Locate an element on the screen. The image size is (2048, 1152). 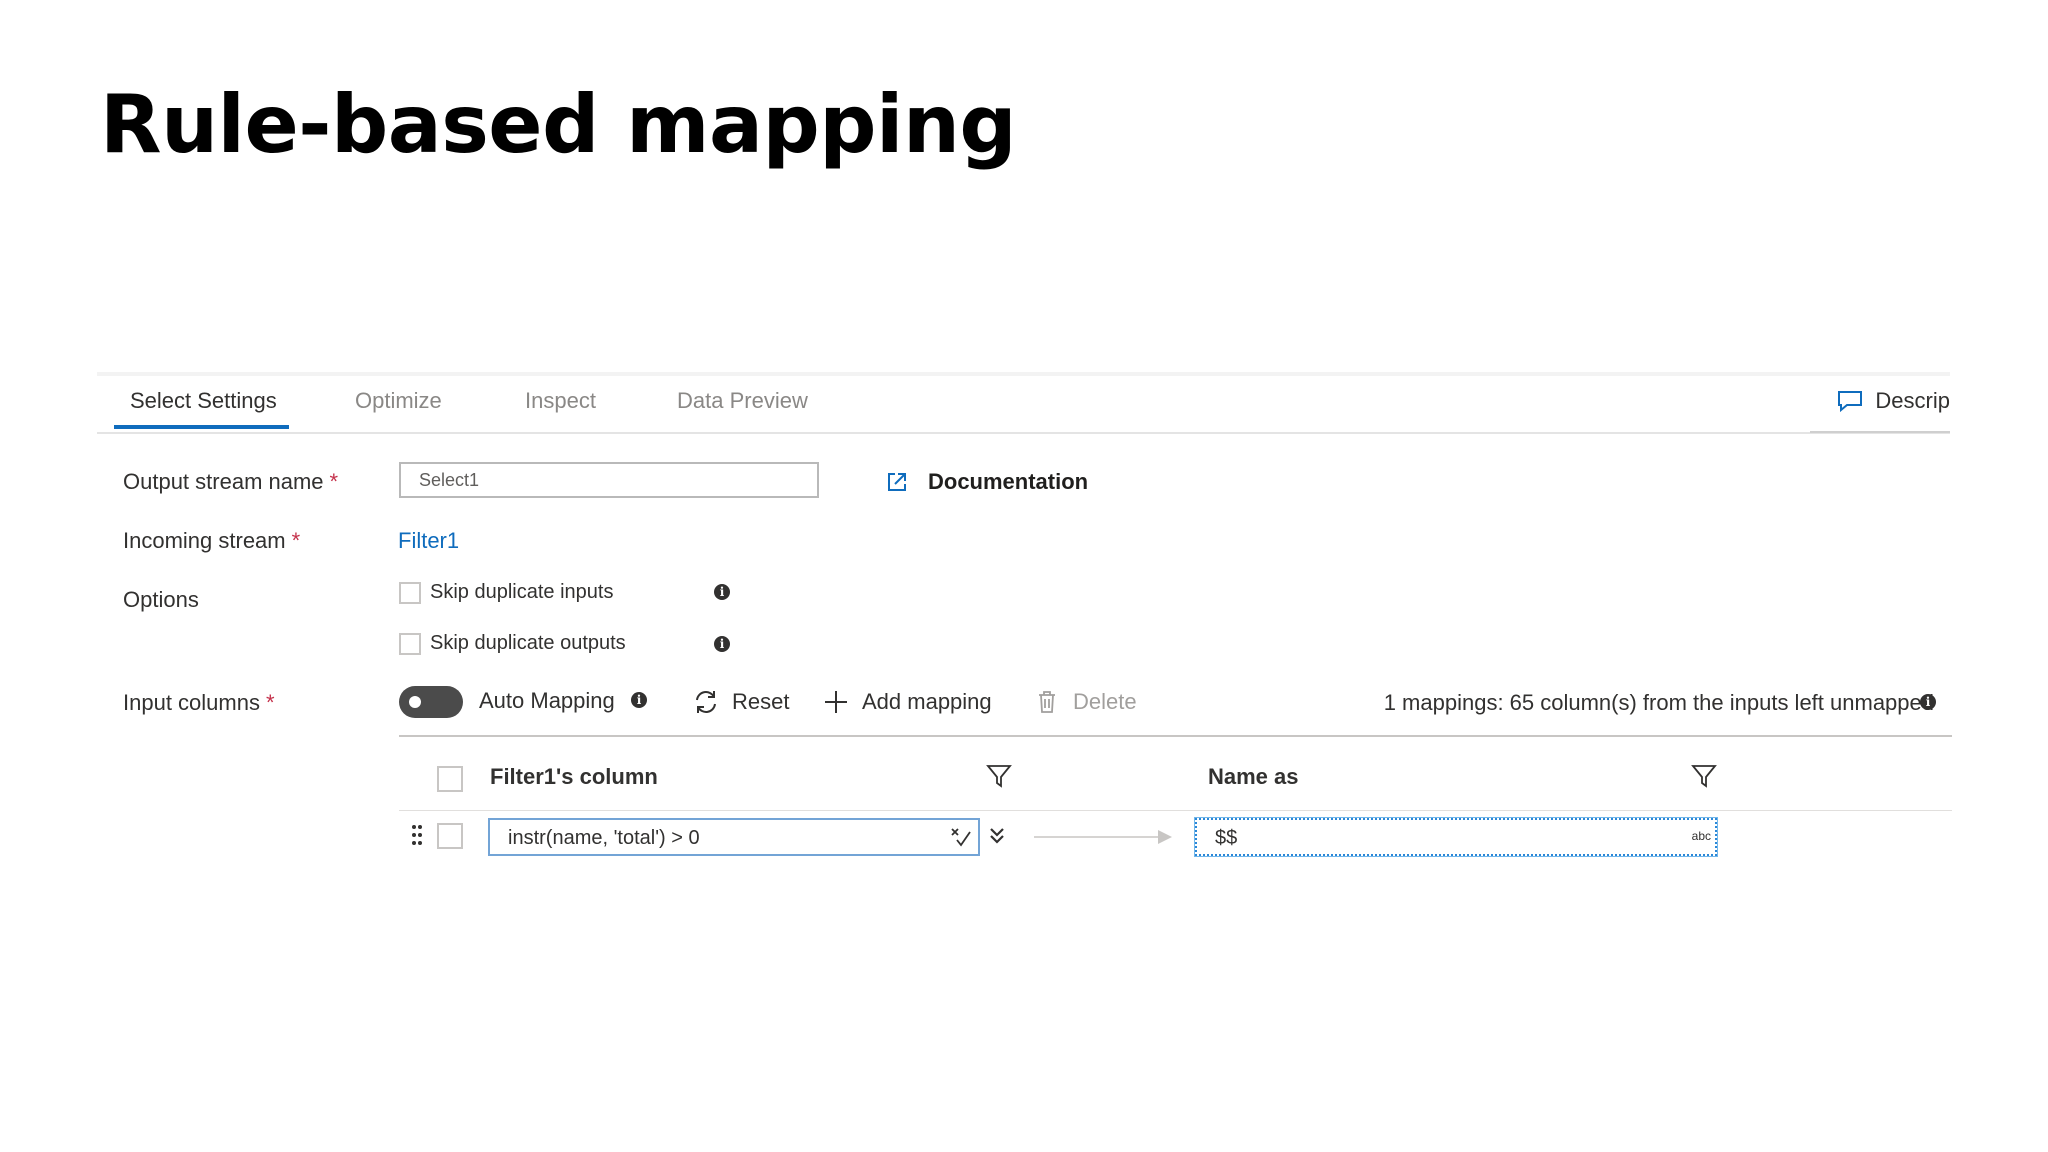
skip-duplicate-outputs-label: Skip duplicate outputs is located at coordinates (528, 643).